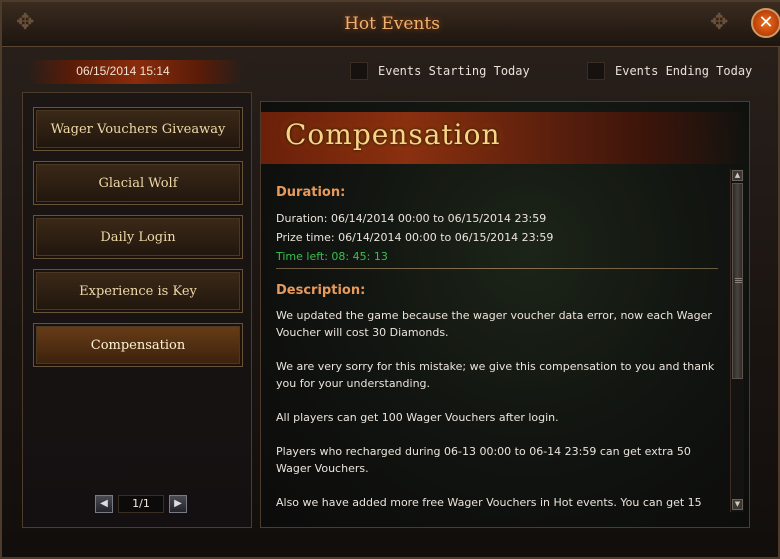 The width and height of the screenshot is (780, 559). What do you see at coordinates (596, 71) in the screenshot?
I see `events-ending-today-checkbox` at bounding box center [596, 71].